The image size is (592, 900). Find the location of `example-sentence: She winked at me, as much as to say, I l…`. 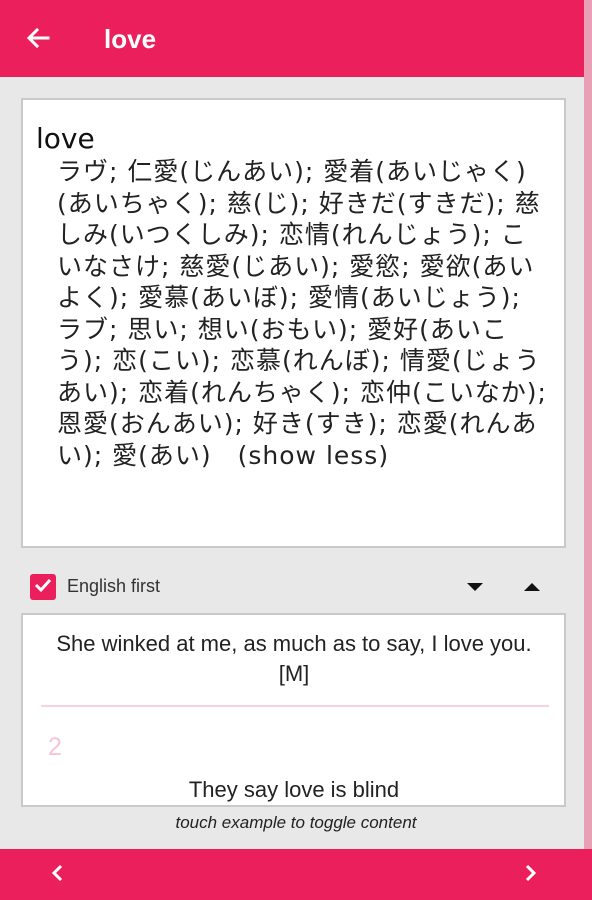

example-sentence: She winked at me, as much as to say, I l… is located at coordinates (294, 659).